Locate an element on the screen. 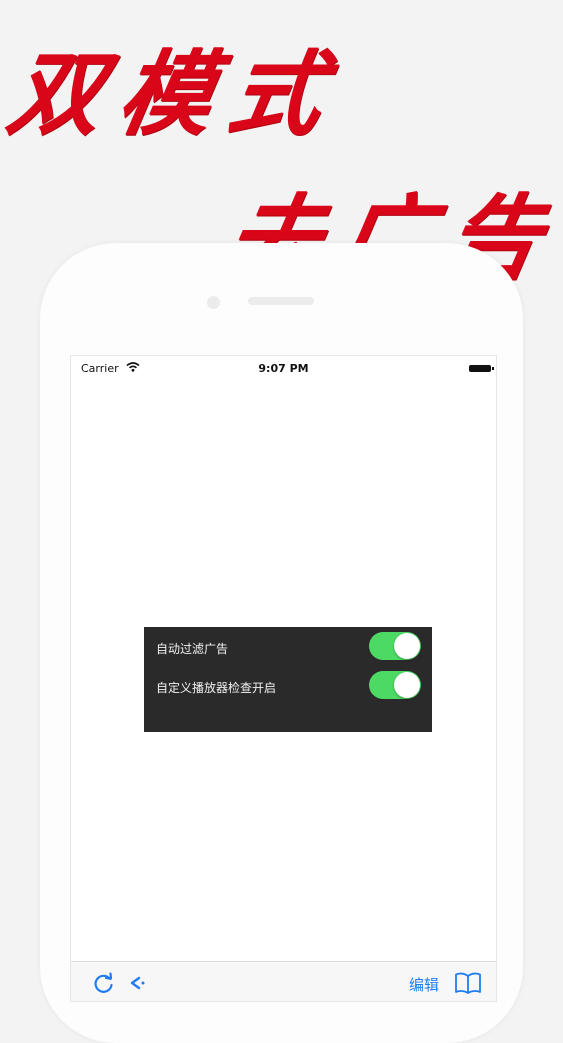 Image resolution: width=563 pixels, height=1043 pixels. front-camera is located at coordinates (213, 302).